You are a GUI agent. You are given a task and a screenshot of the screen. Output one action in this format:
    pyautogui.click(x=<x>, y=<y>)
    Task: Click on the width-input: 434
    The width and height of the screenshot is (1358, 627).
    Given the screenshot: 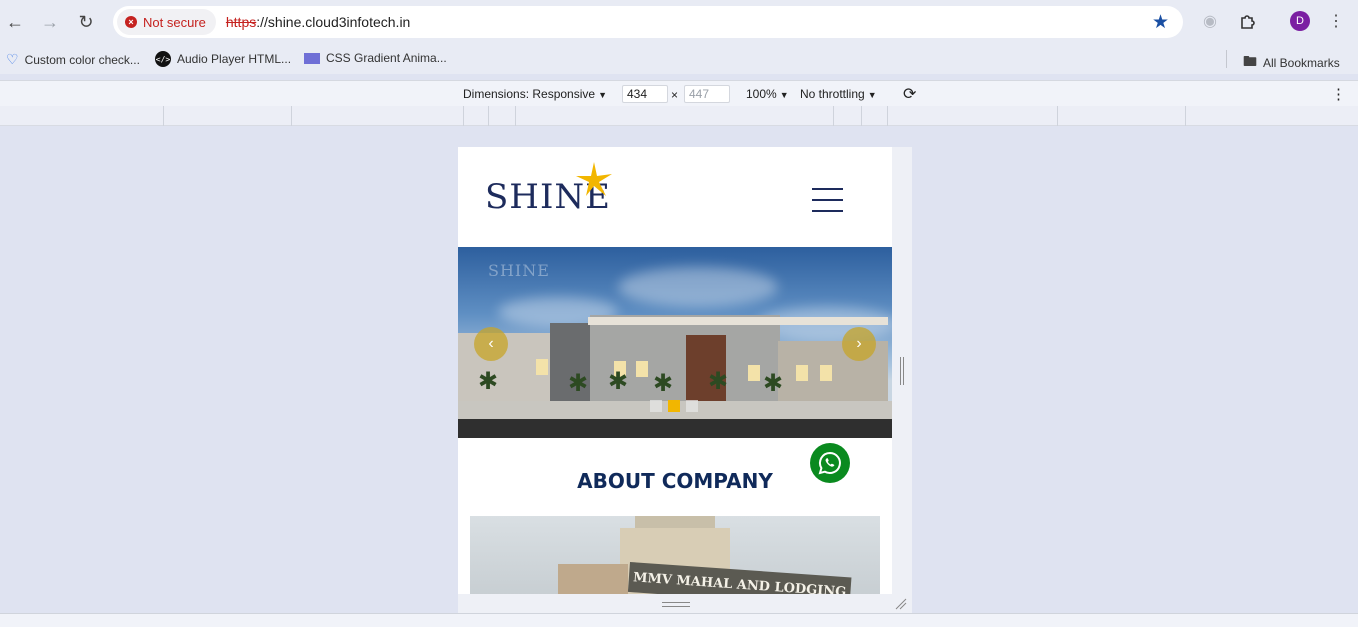 What is the action you would take?
    pyautogui.click(x=645, y=94)
    